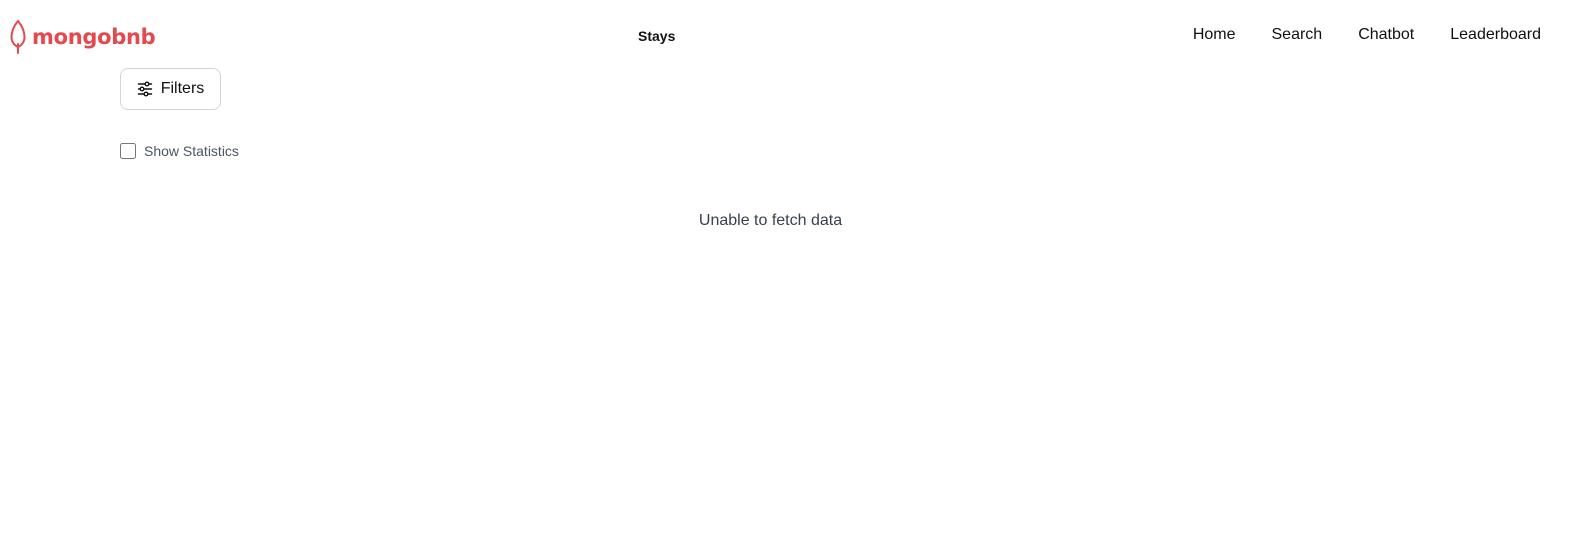 This screenshot has width=1581, height=540. What do you see at coordinates (1386, 35) in the screenshot?
I see `nav-chatbot-link: Chatbot` at bounding box center [1386, 35].